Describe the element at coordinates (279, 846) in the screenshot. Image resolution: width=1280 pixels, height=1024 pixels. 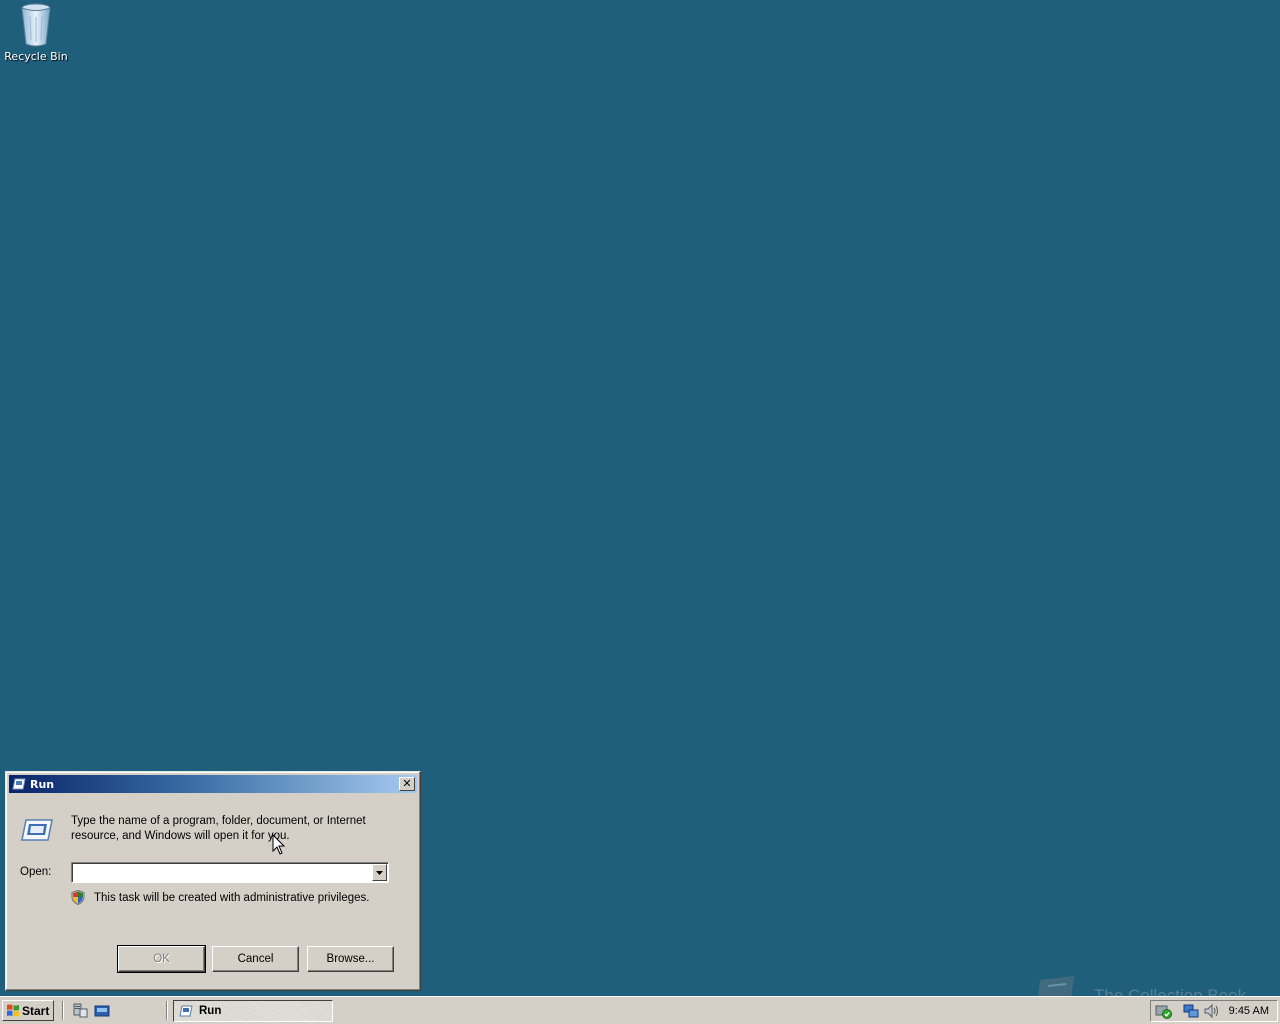
I see `mouse-cursor-icon` at that location.